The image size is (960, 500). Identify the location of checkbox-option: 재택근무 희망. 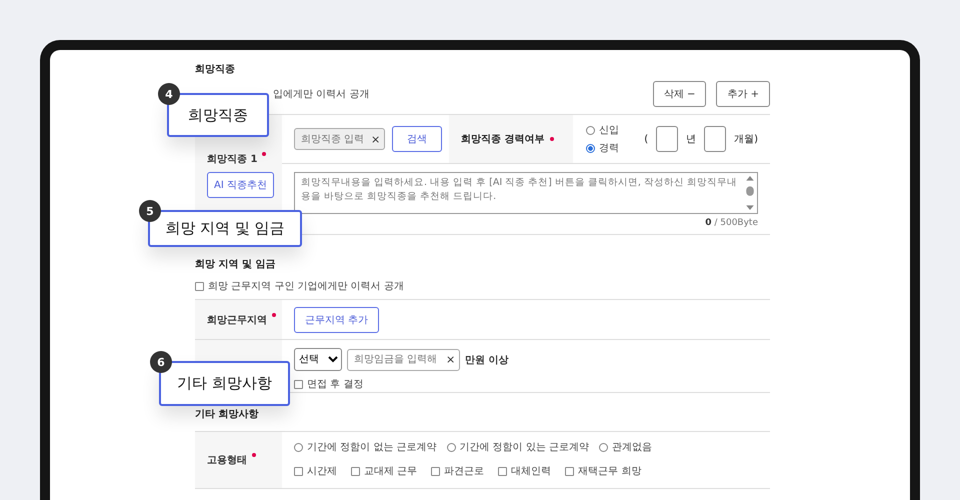
(603, 471).